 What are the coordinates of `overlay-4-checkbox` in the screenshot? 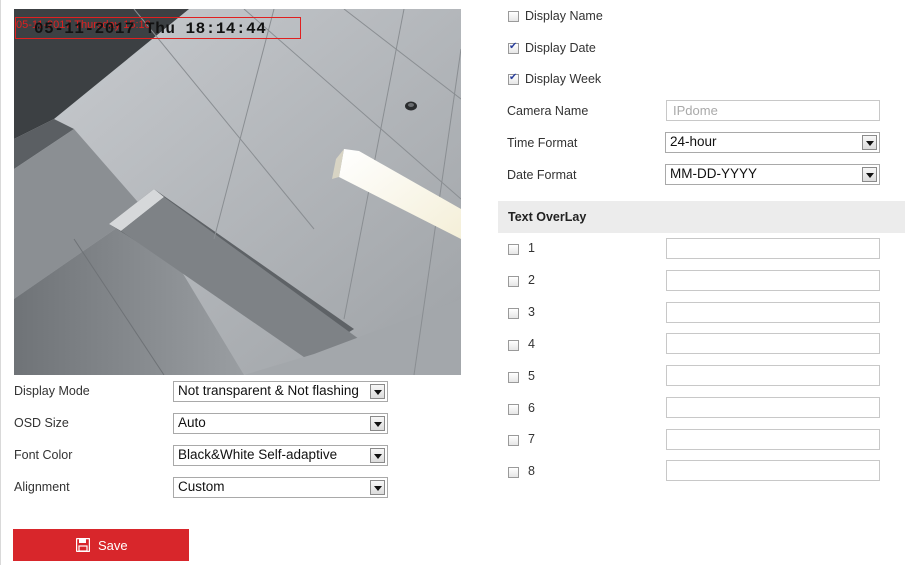 It's located at (513, 345).